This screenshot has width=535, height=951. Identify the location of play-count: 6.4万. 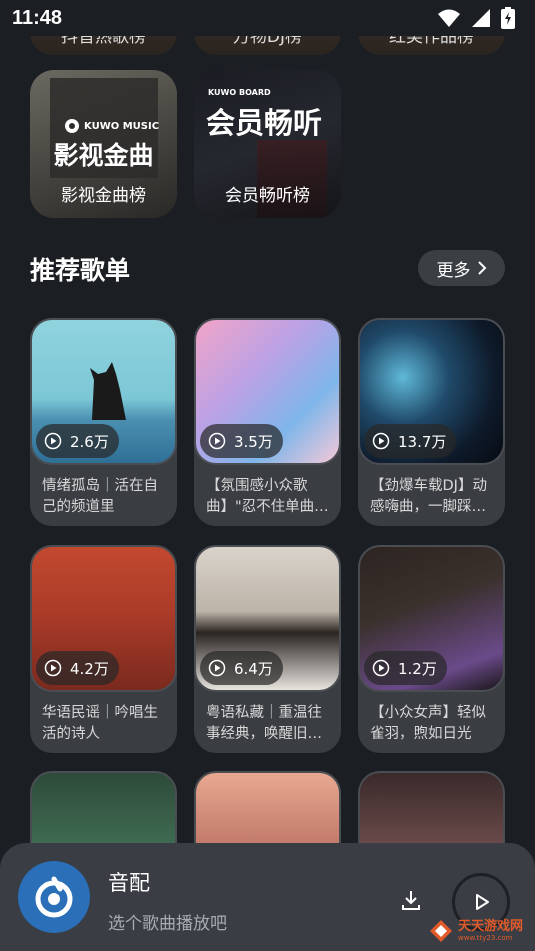
(241, 668).